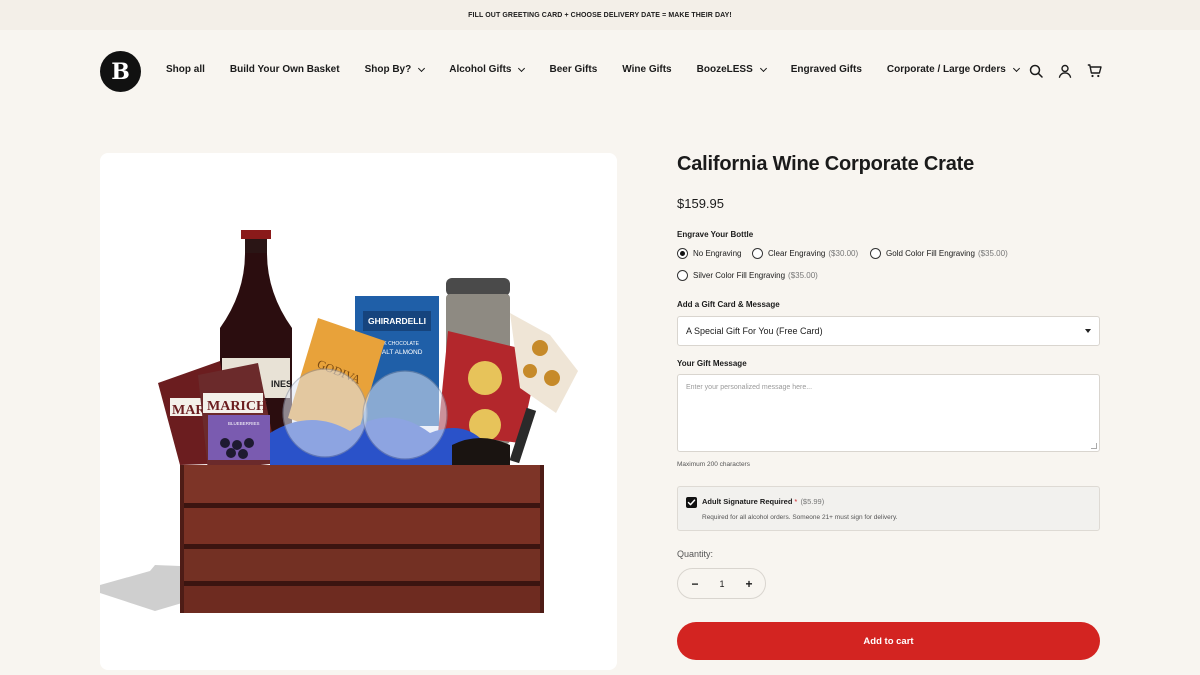 This screenshot has width=1200, height=675. What do you see at coordinates (397, 321) in the screenshot?
I see `ghirardelli-brand-text: GHIRARDELLI` at bounding box center [397, 321].